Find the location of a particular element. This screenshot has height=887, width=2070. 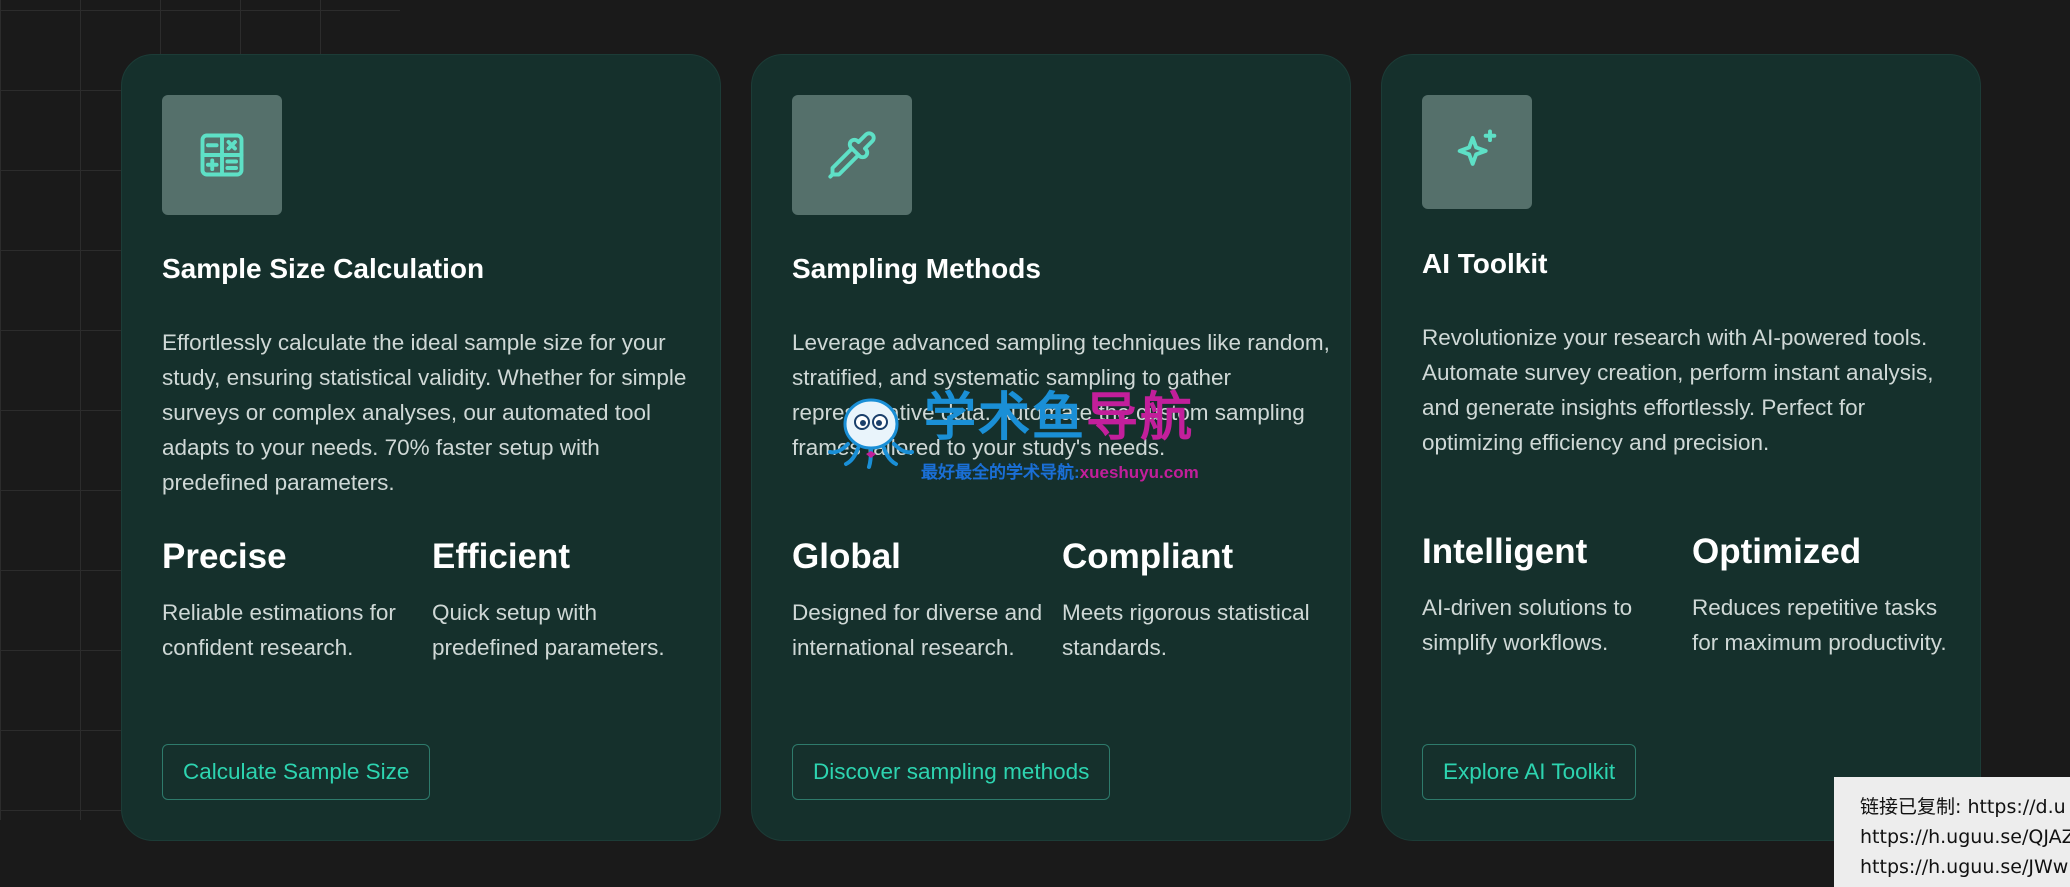

card-title: AI Toolkit is located at coordinates (1485, 263).